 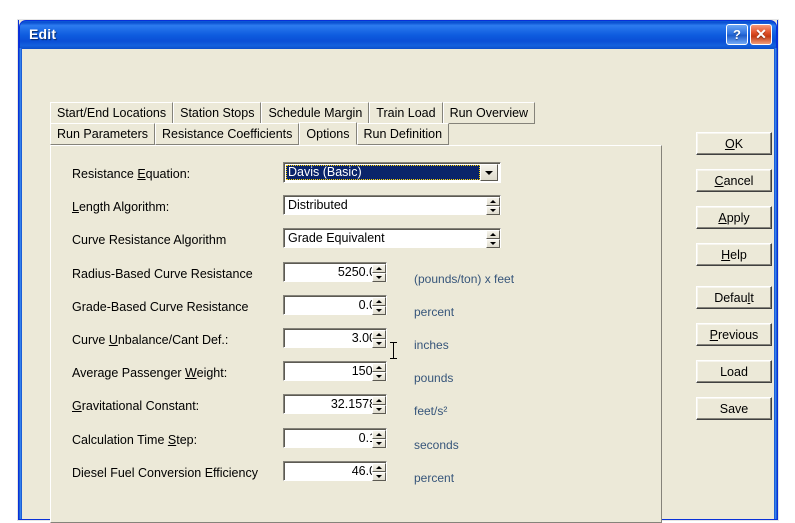 I want to click on tab-schedule-margin: Schedule Margin, so click(x=315, y=113).